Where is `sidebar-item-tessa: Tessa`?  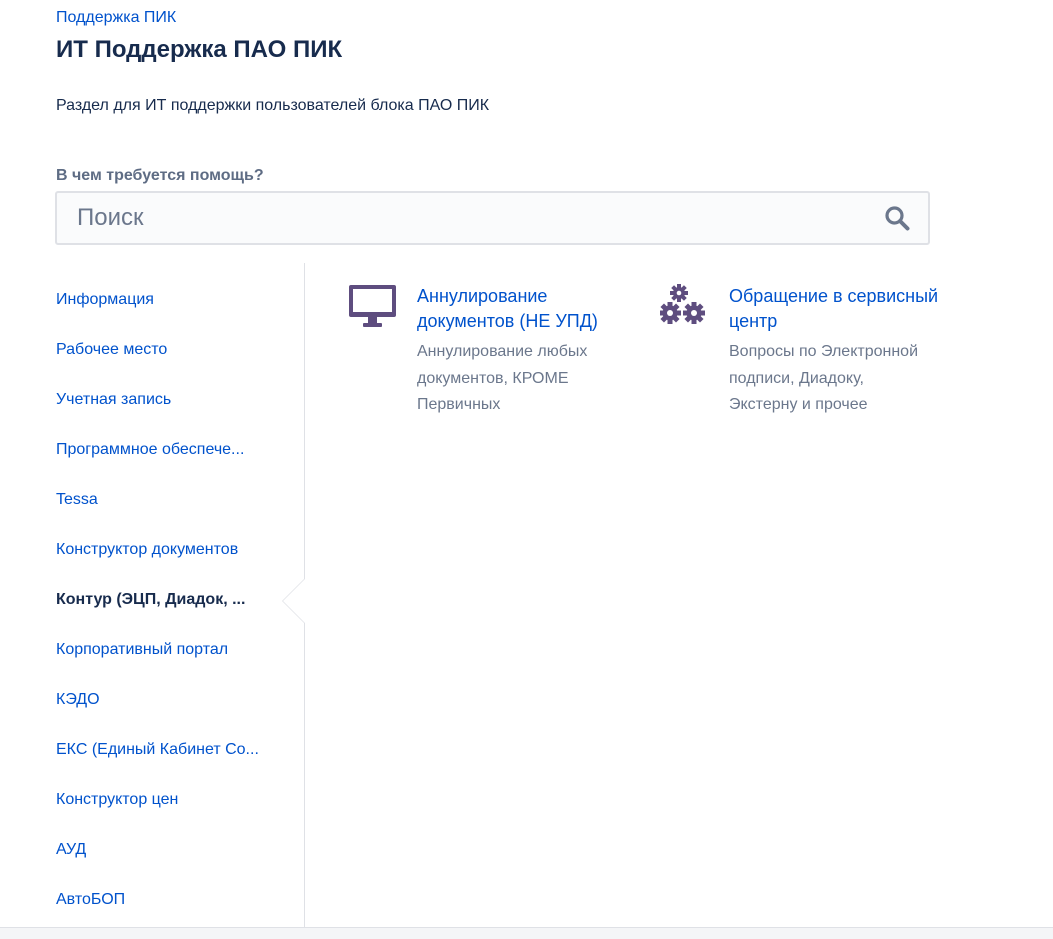
sidebar-item-tessa: Tessa is located at coordinates (166, 500).